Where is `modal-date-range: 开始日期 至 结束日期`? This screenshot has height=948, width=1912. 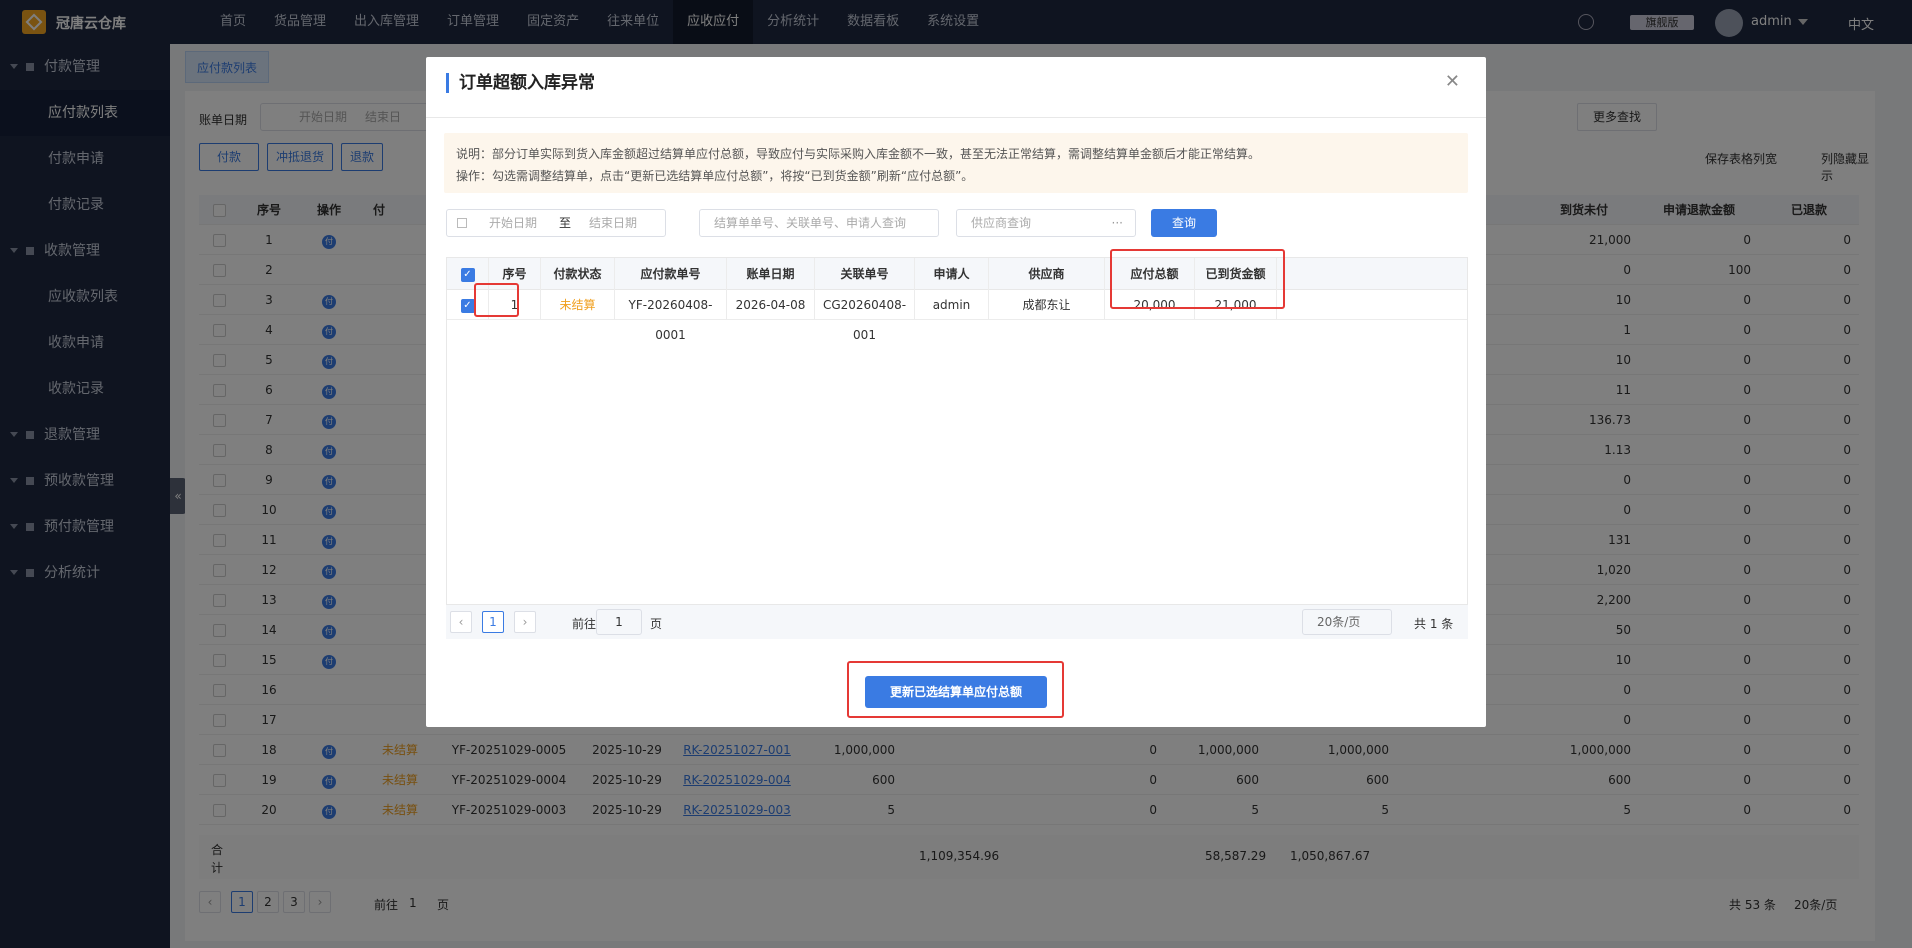
modal-date-range: 开始日期 至 结束日期 is located at coordinates (556, 223).